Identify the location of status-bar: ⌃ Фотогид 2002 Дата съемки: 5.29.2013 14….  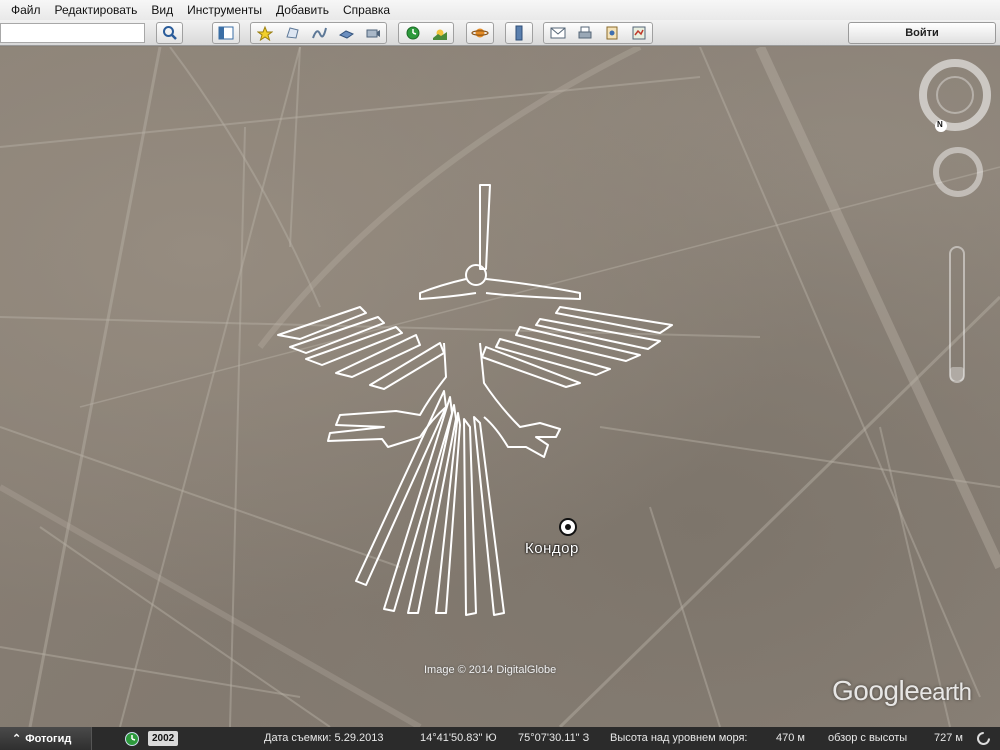
(500, 738).